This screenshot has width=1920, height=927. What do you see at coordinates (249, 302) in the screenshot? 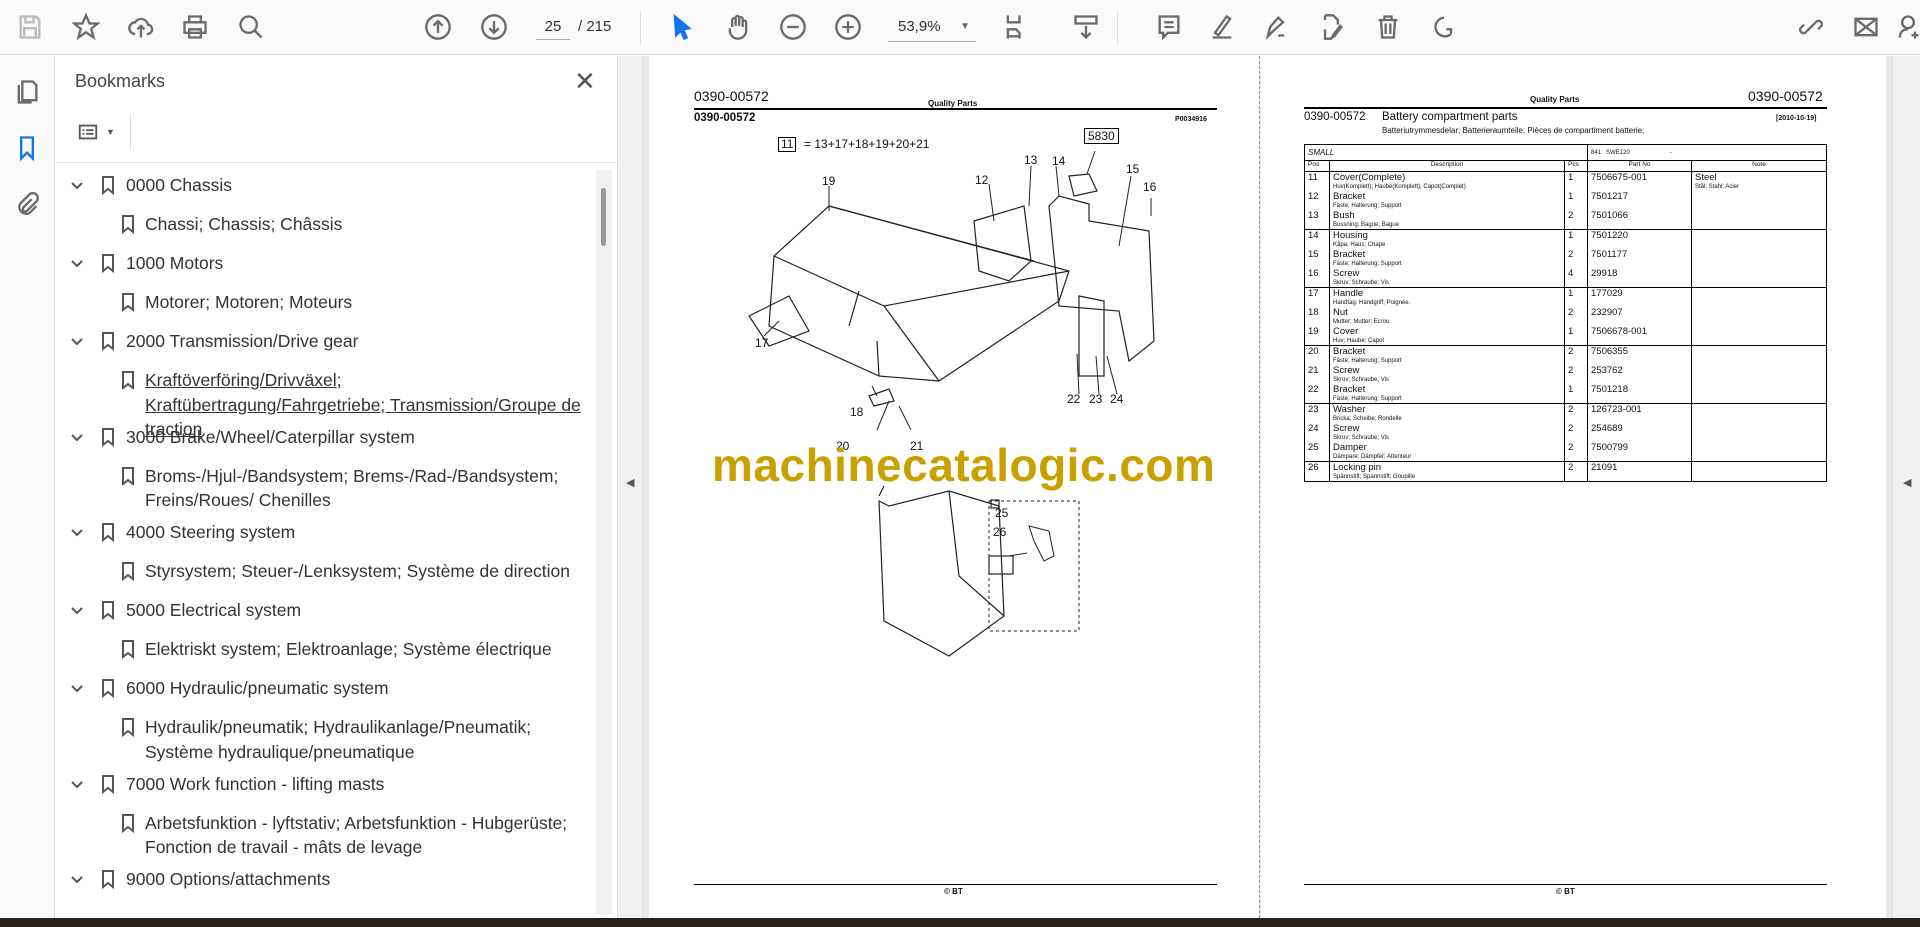
I see `bookmark-label: Motorer; Motoren; Moteurs` at bounding box center [249, 302].